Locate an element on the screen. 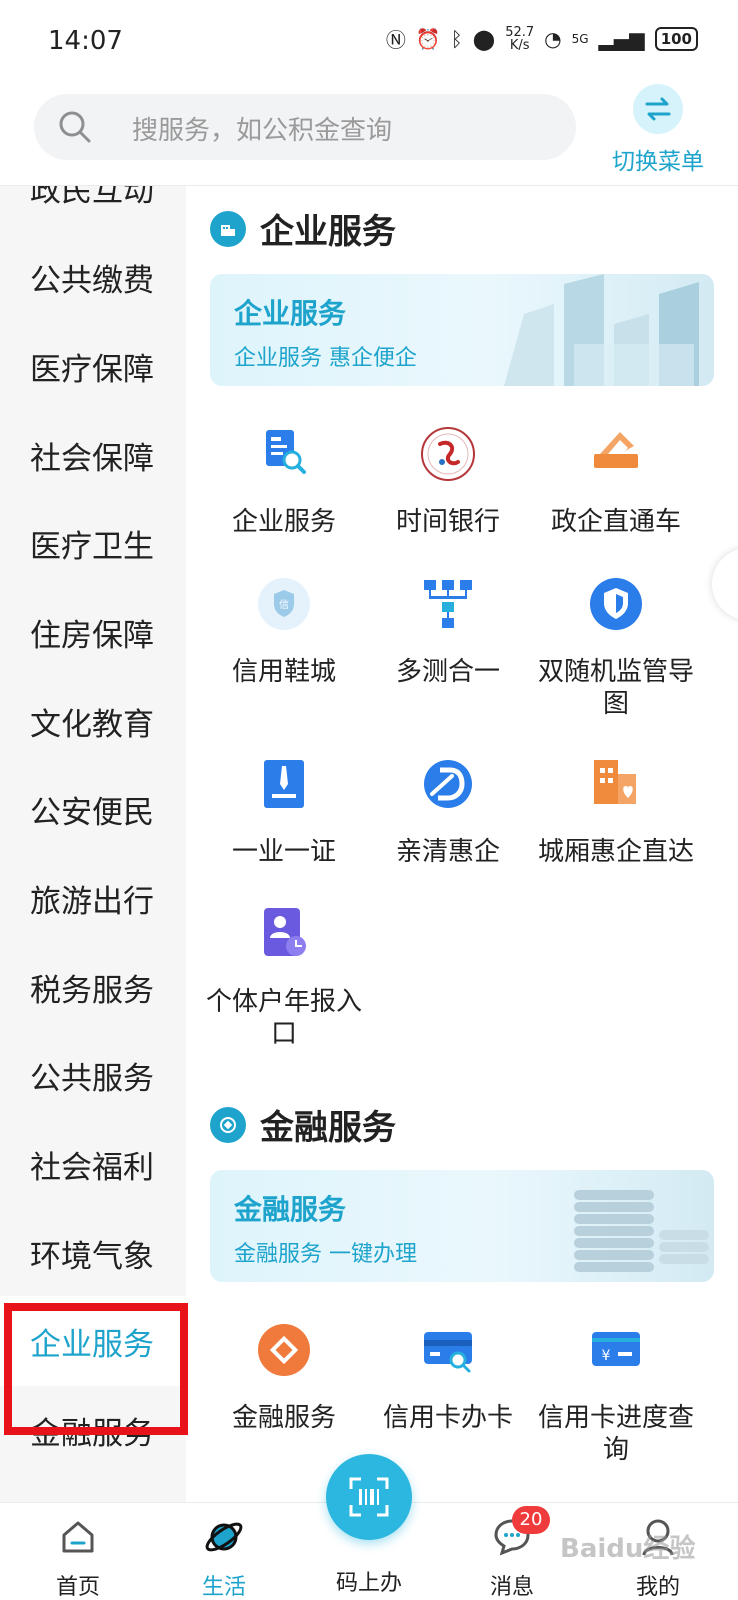 The height and width of the screenshot is (1600, 738). diamond-coin-icon is located at coordinates (284, 1350).